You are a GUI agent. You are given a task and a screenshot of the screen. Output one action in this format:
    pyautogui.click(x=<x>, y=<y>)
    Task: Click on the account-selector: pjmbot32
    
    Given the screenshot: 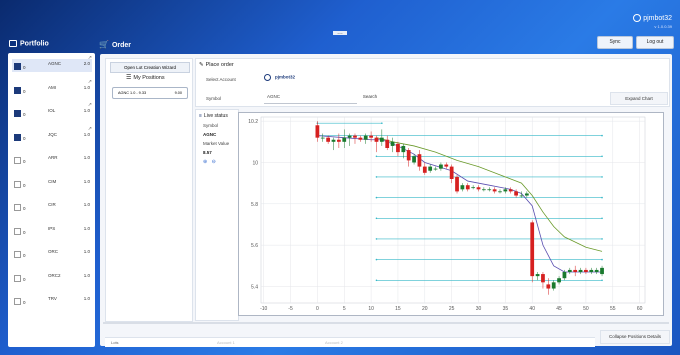 What is the action you would take?
    pyautogui.click(x=279, y=77)
    